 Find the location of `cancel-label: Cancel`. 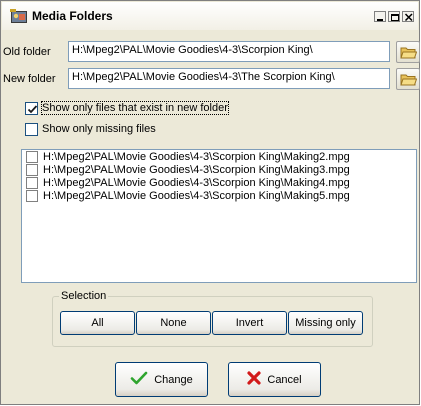

cancel-label: Cancel is located at coordinates (284, 379).